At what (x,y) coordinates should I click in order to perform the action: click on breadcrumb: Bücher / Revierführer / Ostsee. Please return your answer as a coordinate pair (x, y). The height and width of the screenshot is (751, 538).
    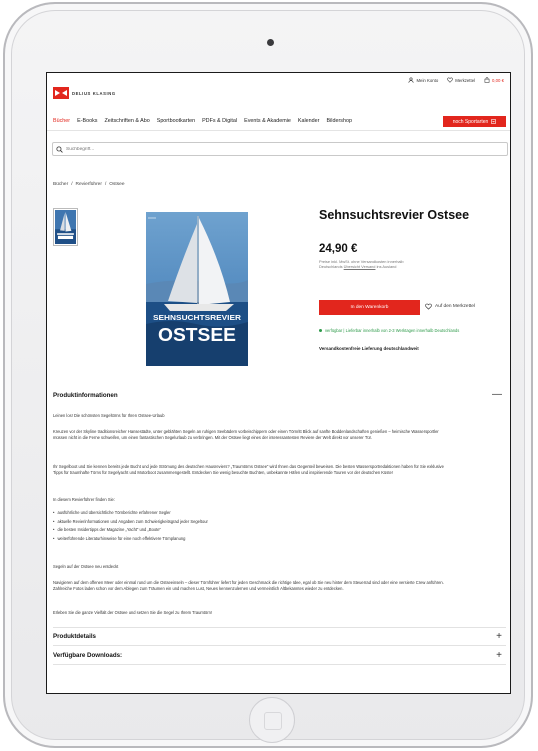
    Looking at the image, I should click on (89, 184).